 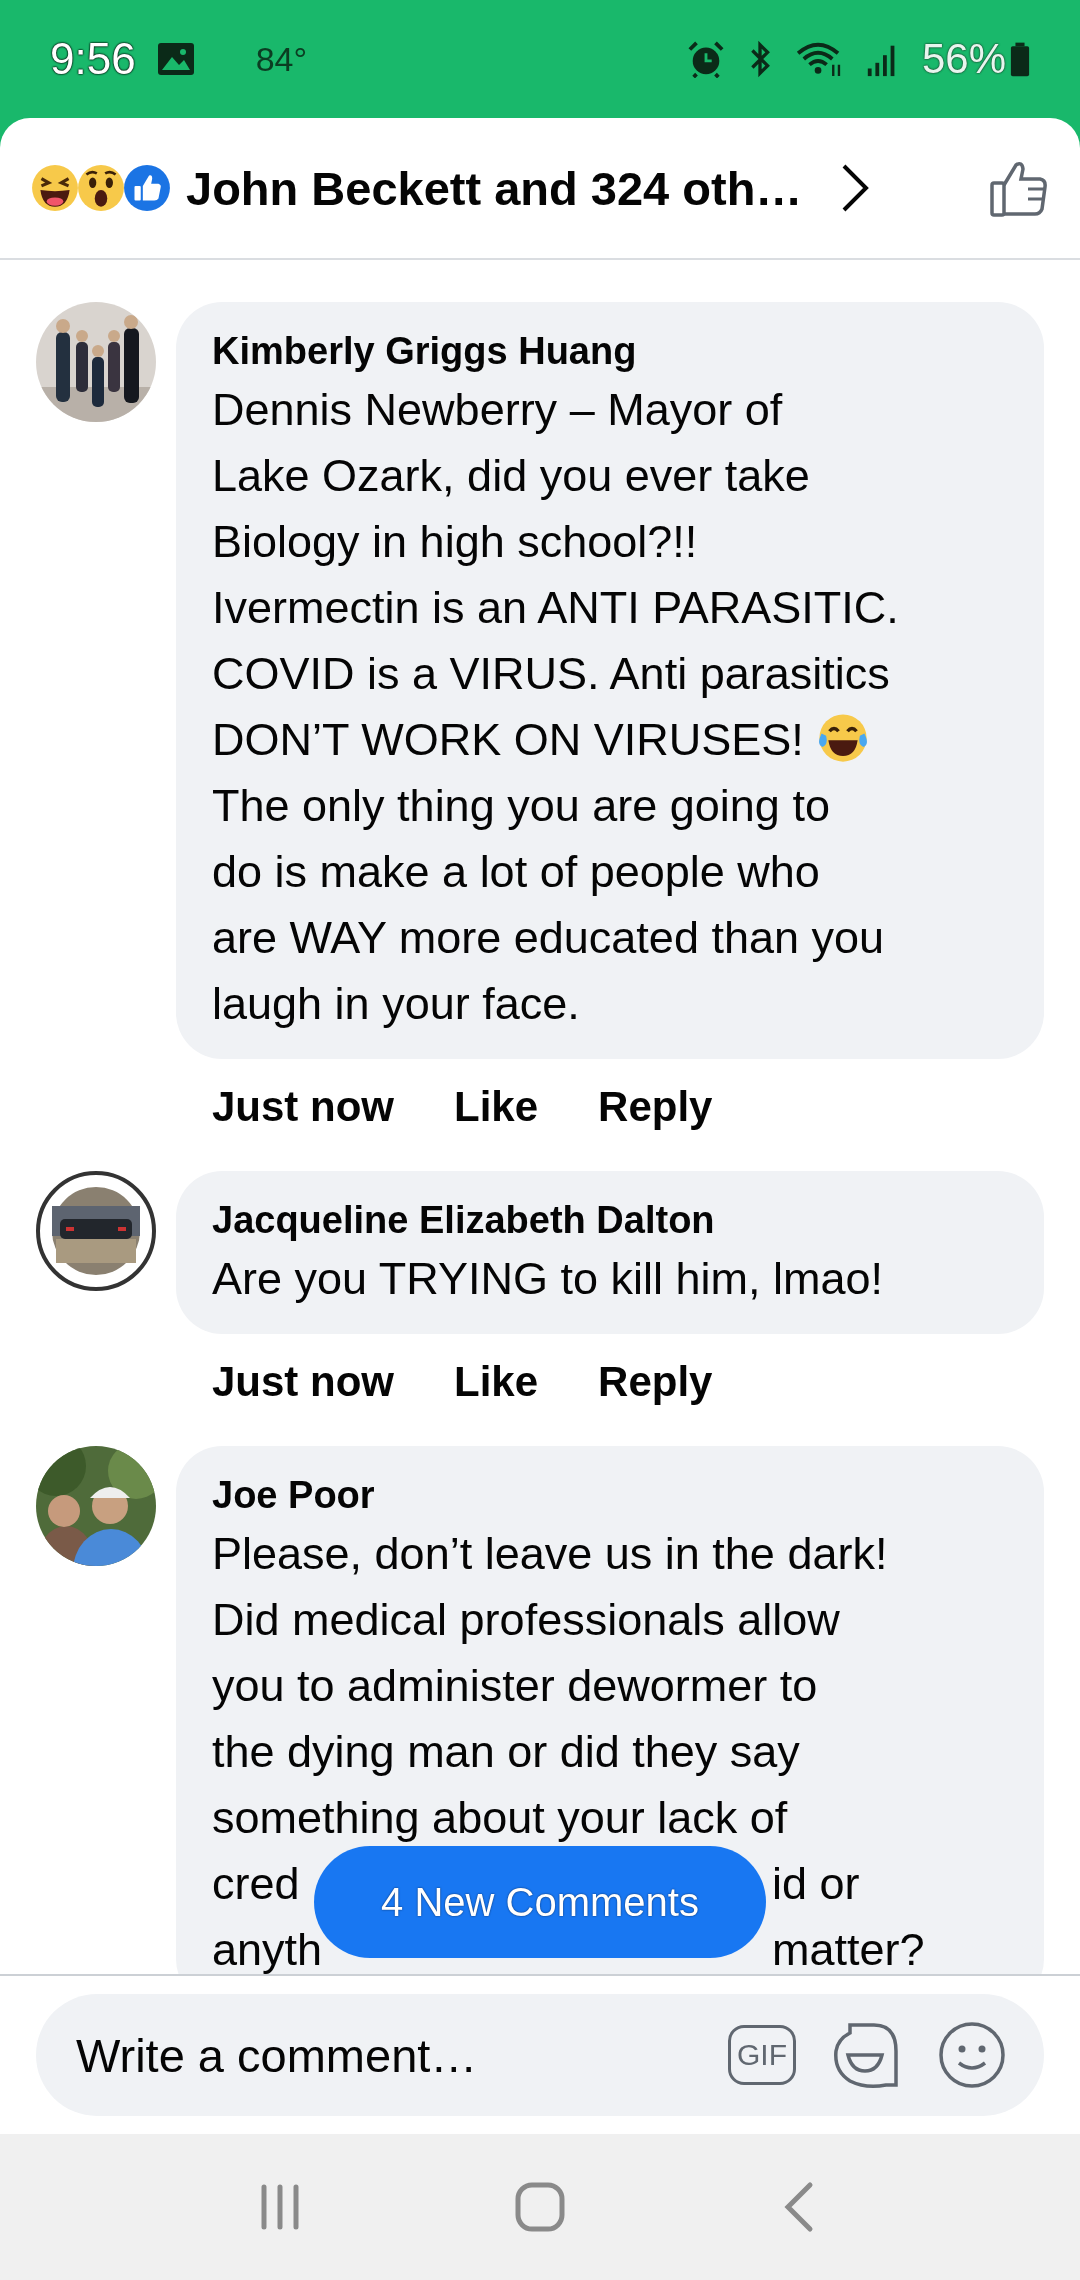 I want to click on comment-text: cred, so click(x=256, y=1883).